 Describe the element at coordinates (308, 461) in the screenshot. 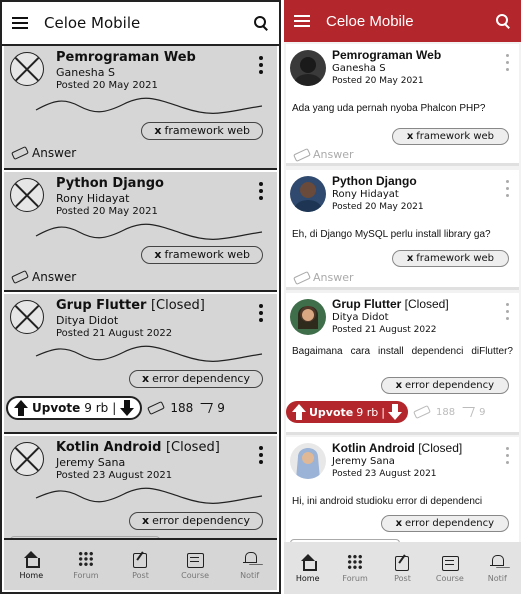

I see `avatar` at that location.